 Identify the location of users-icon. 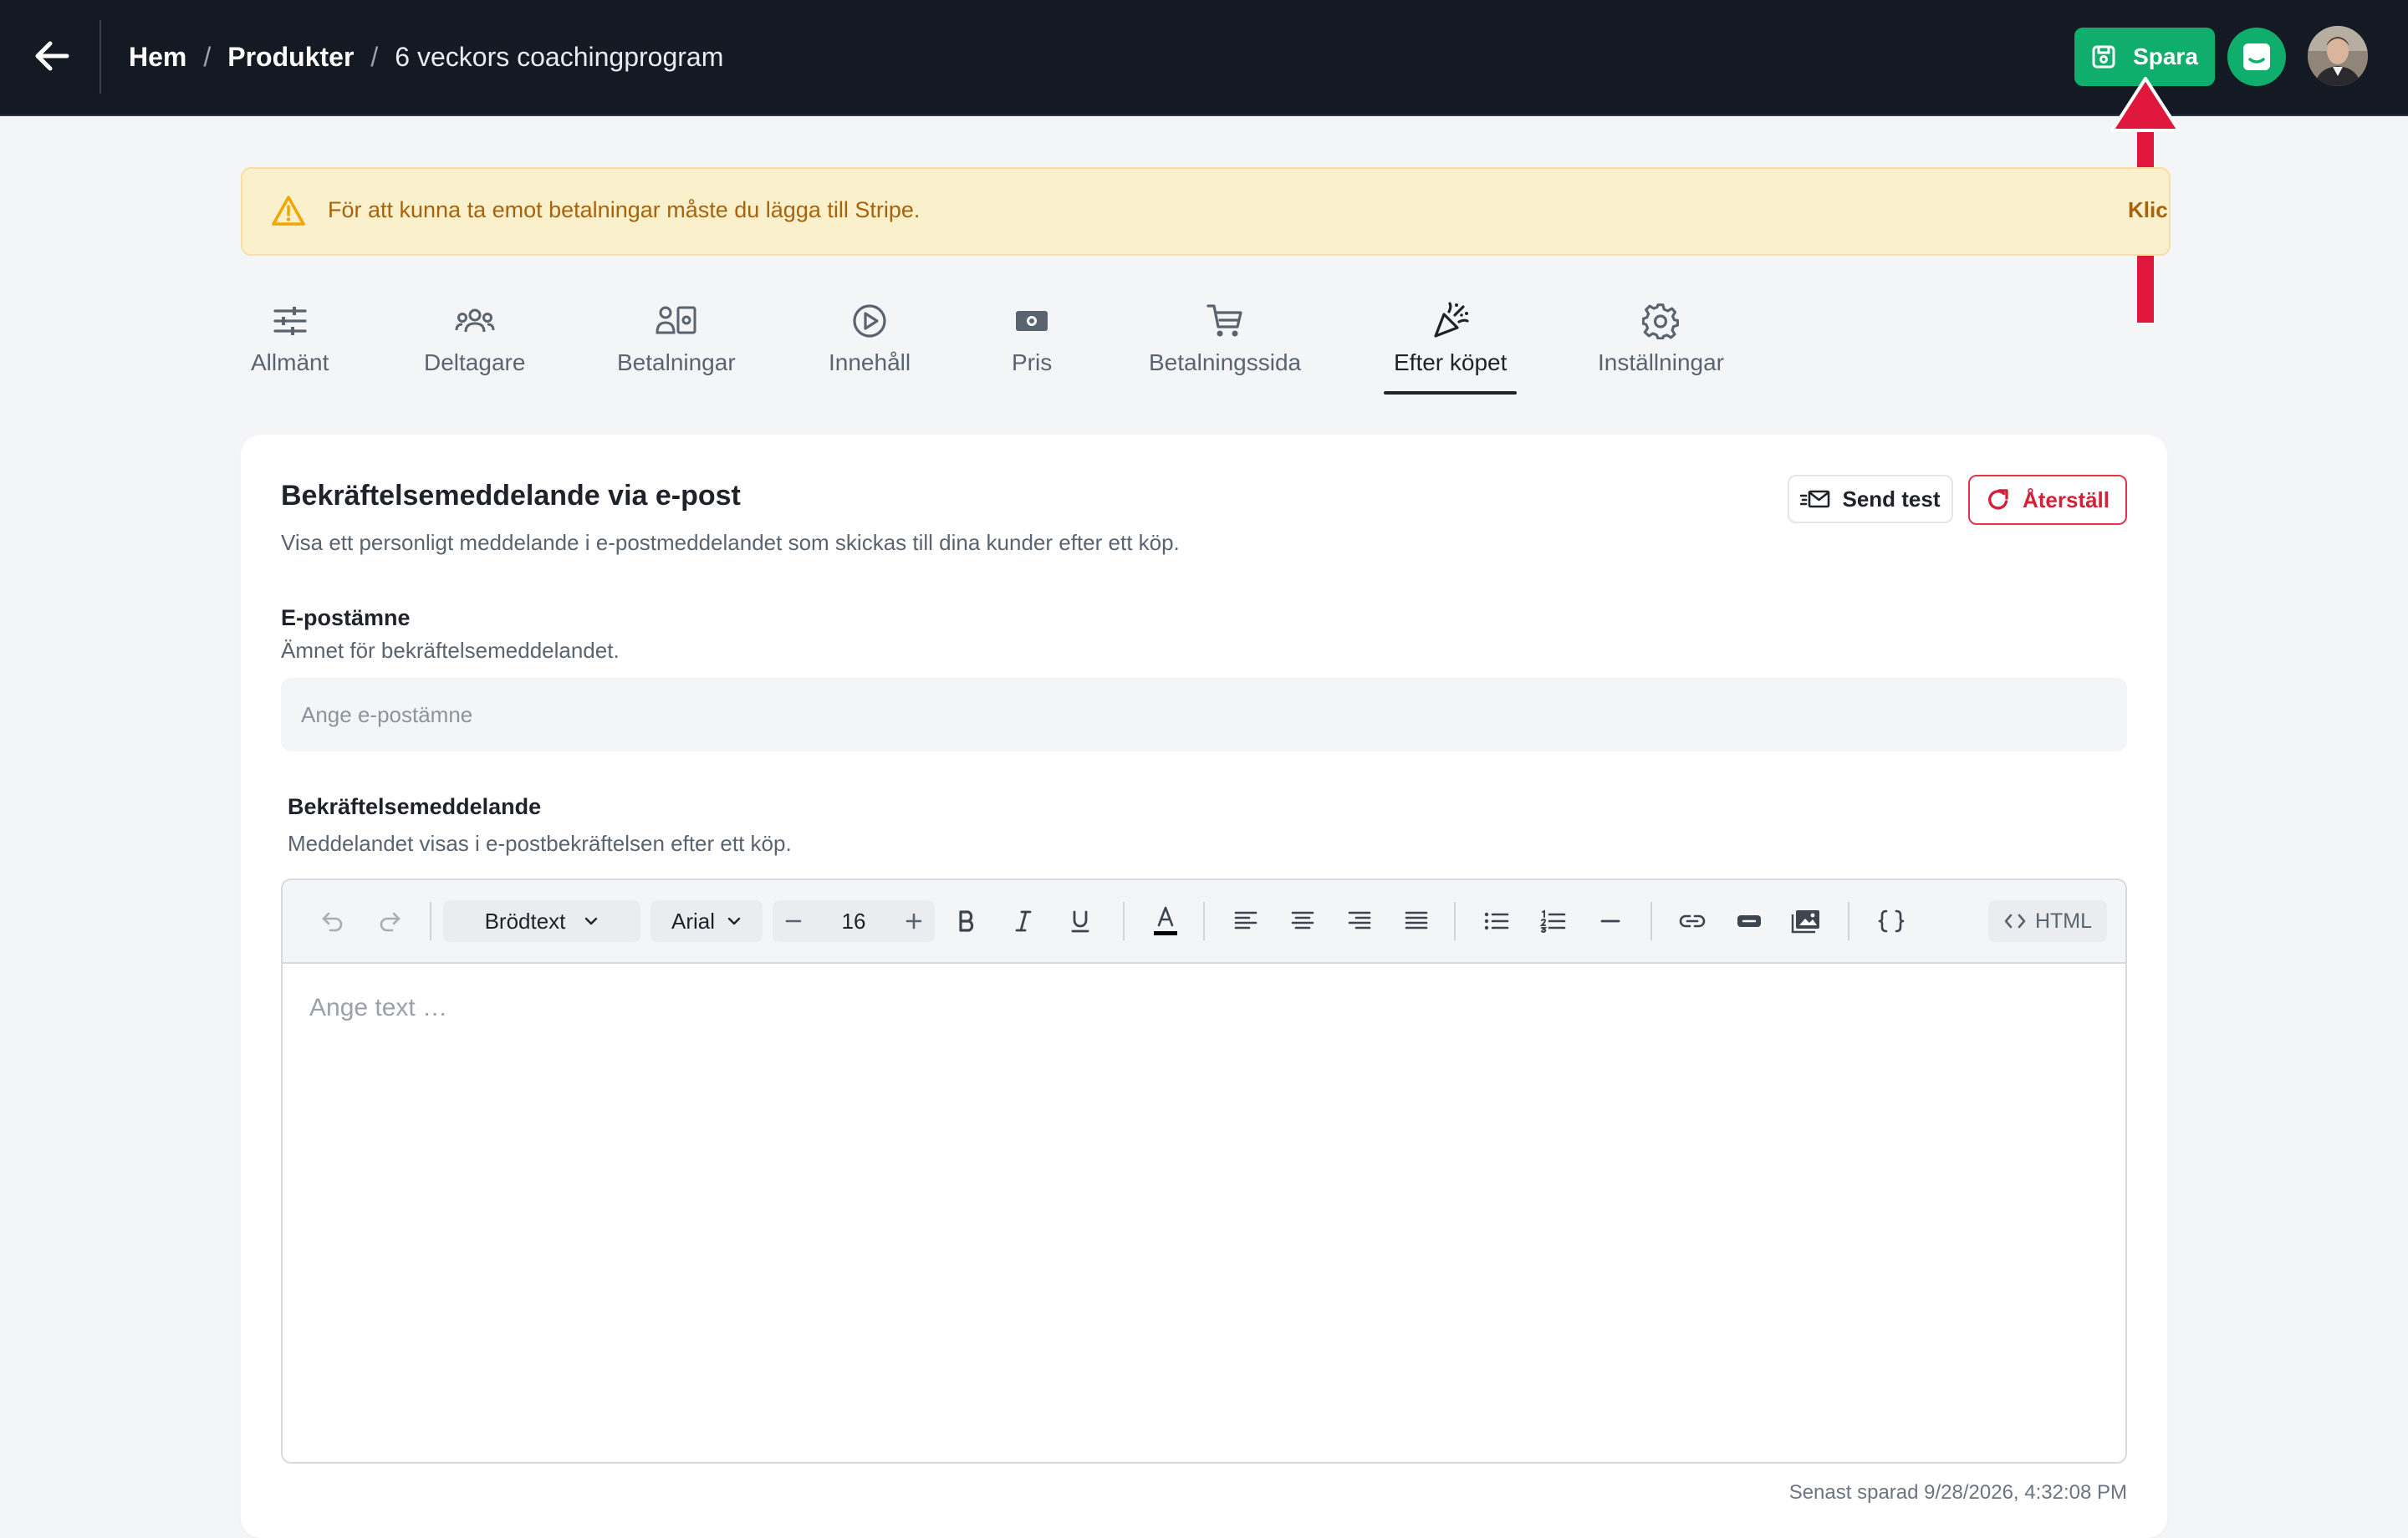
(475, 321).